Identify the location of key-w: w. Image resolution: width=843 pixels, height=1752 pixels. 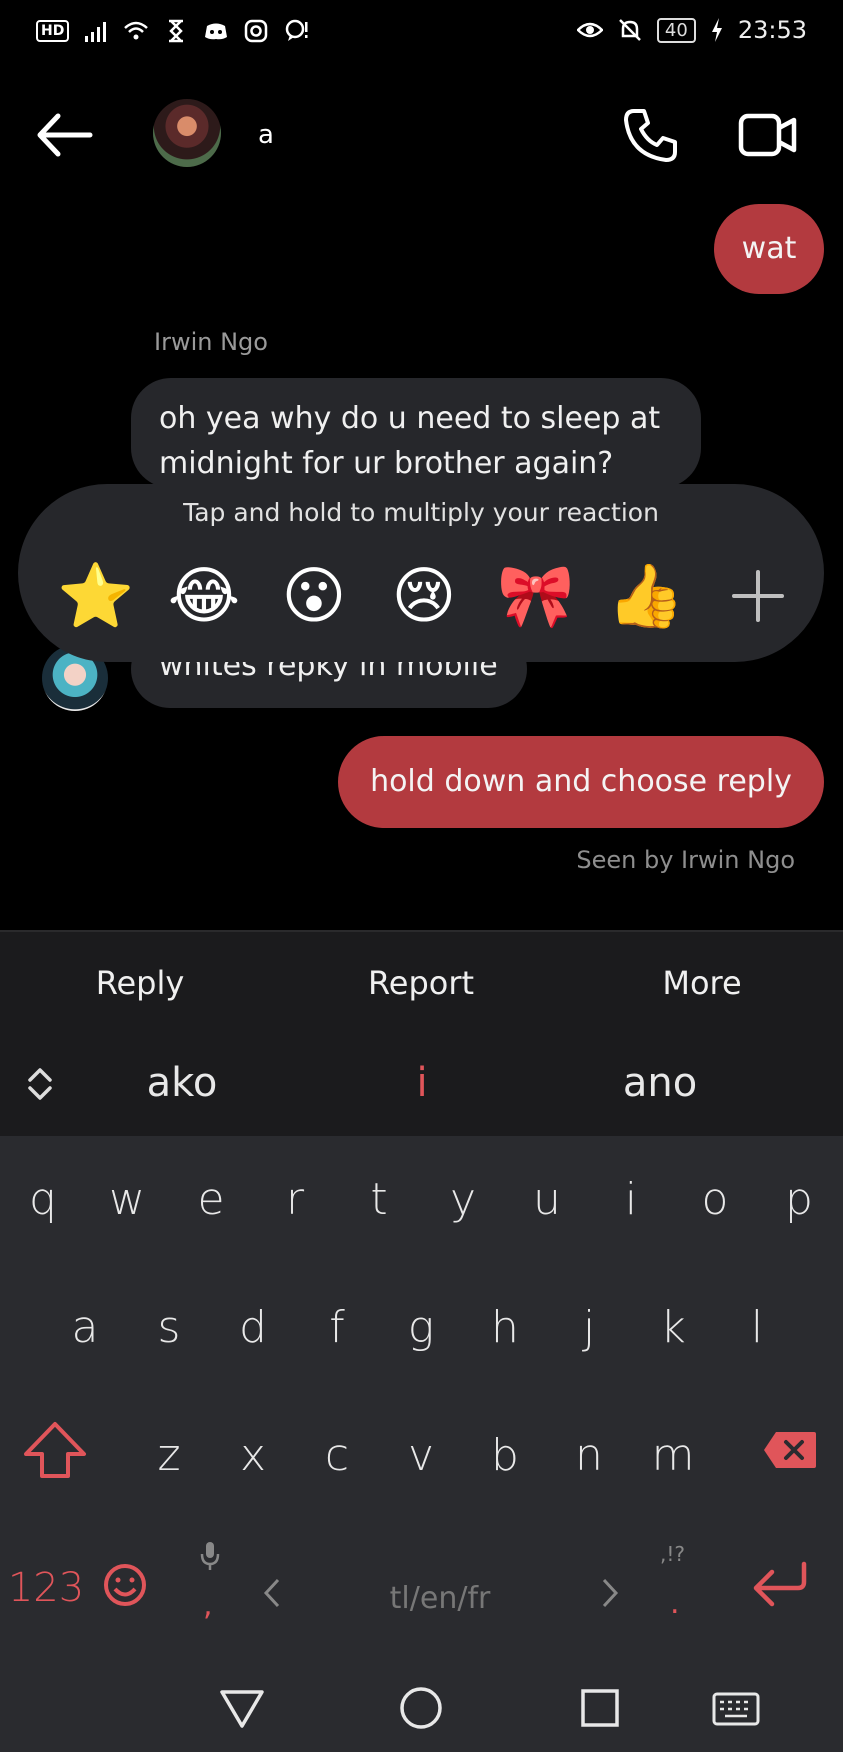
(127, 1200).